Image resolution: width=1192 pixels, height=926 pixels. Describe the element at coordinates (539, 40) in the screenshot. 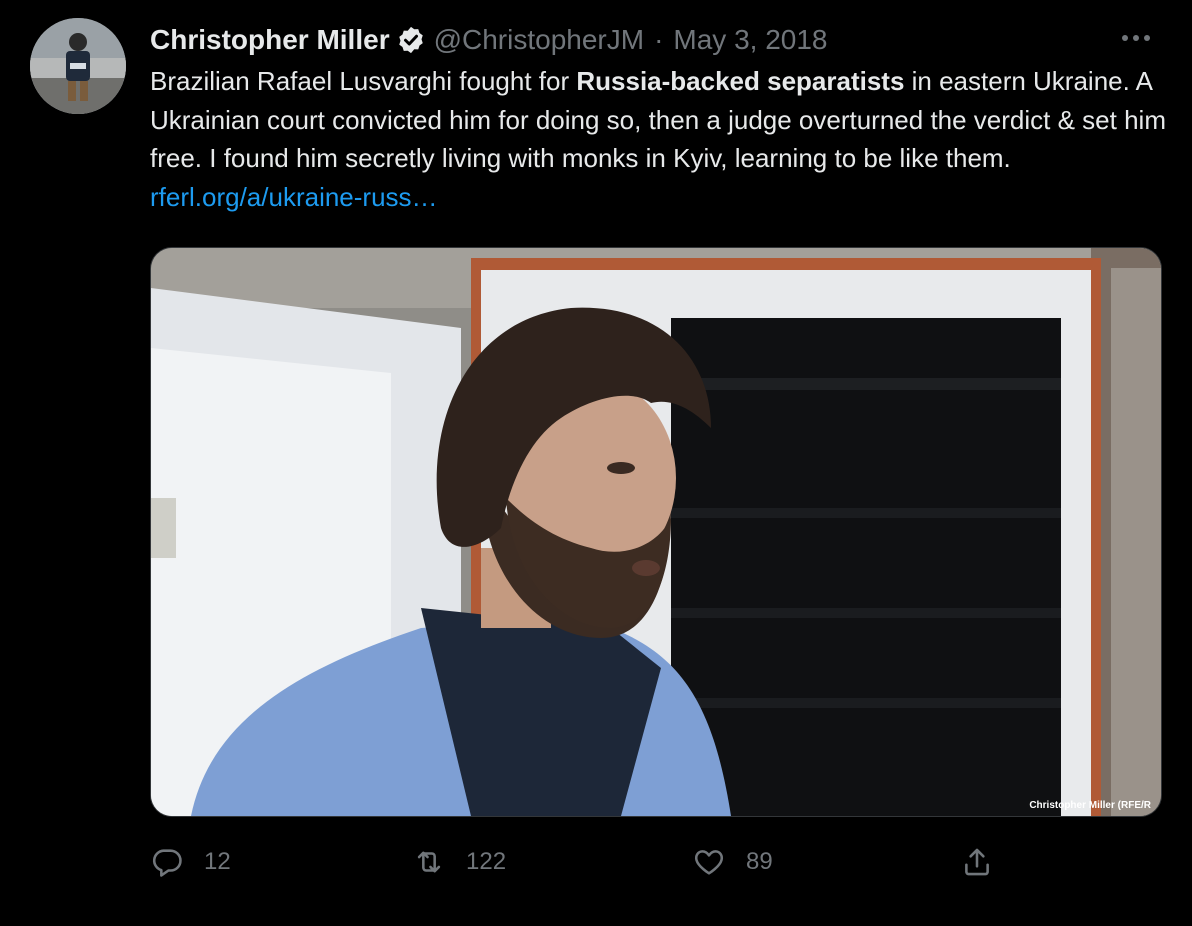

I see `author-handle: @ChristopherJM` at that location.